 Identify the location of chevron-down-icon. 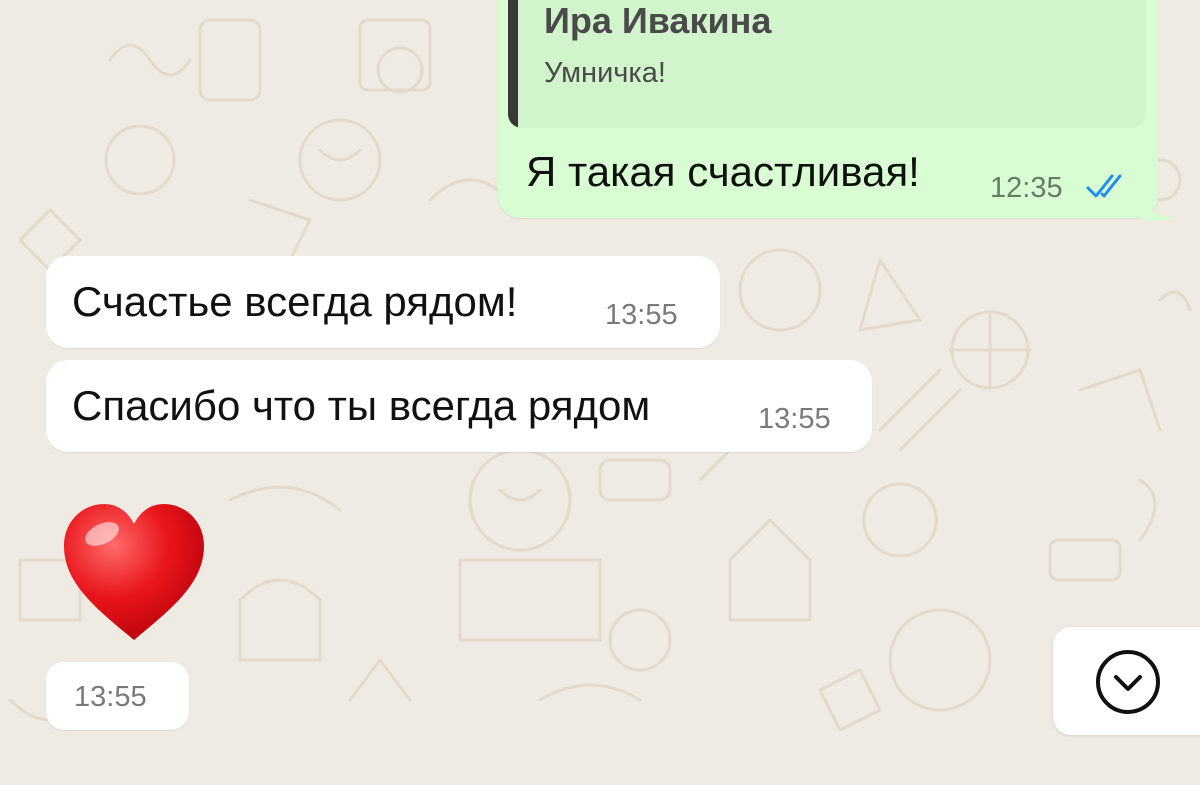
(1128, 682).